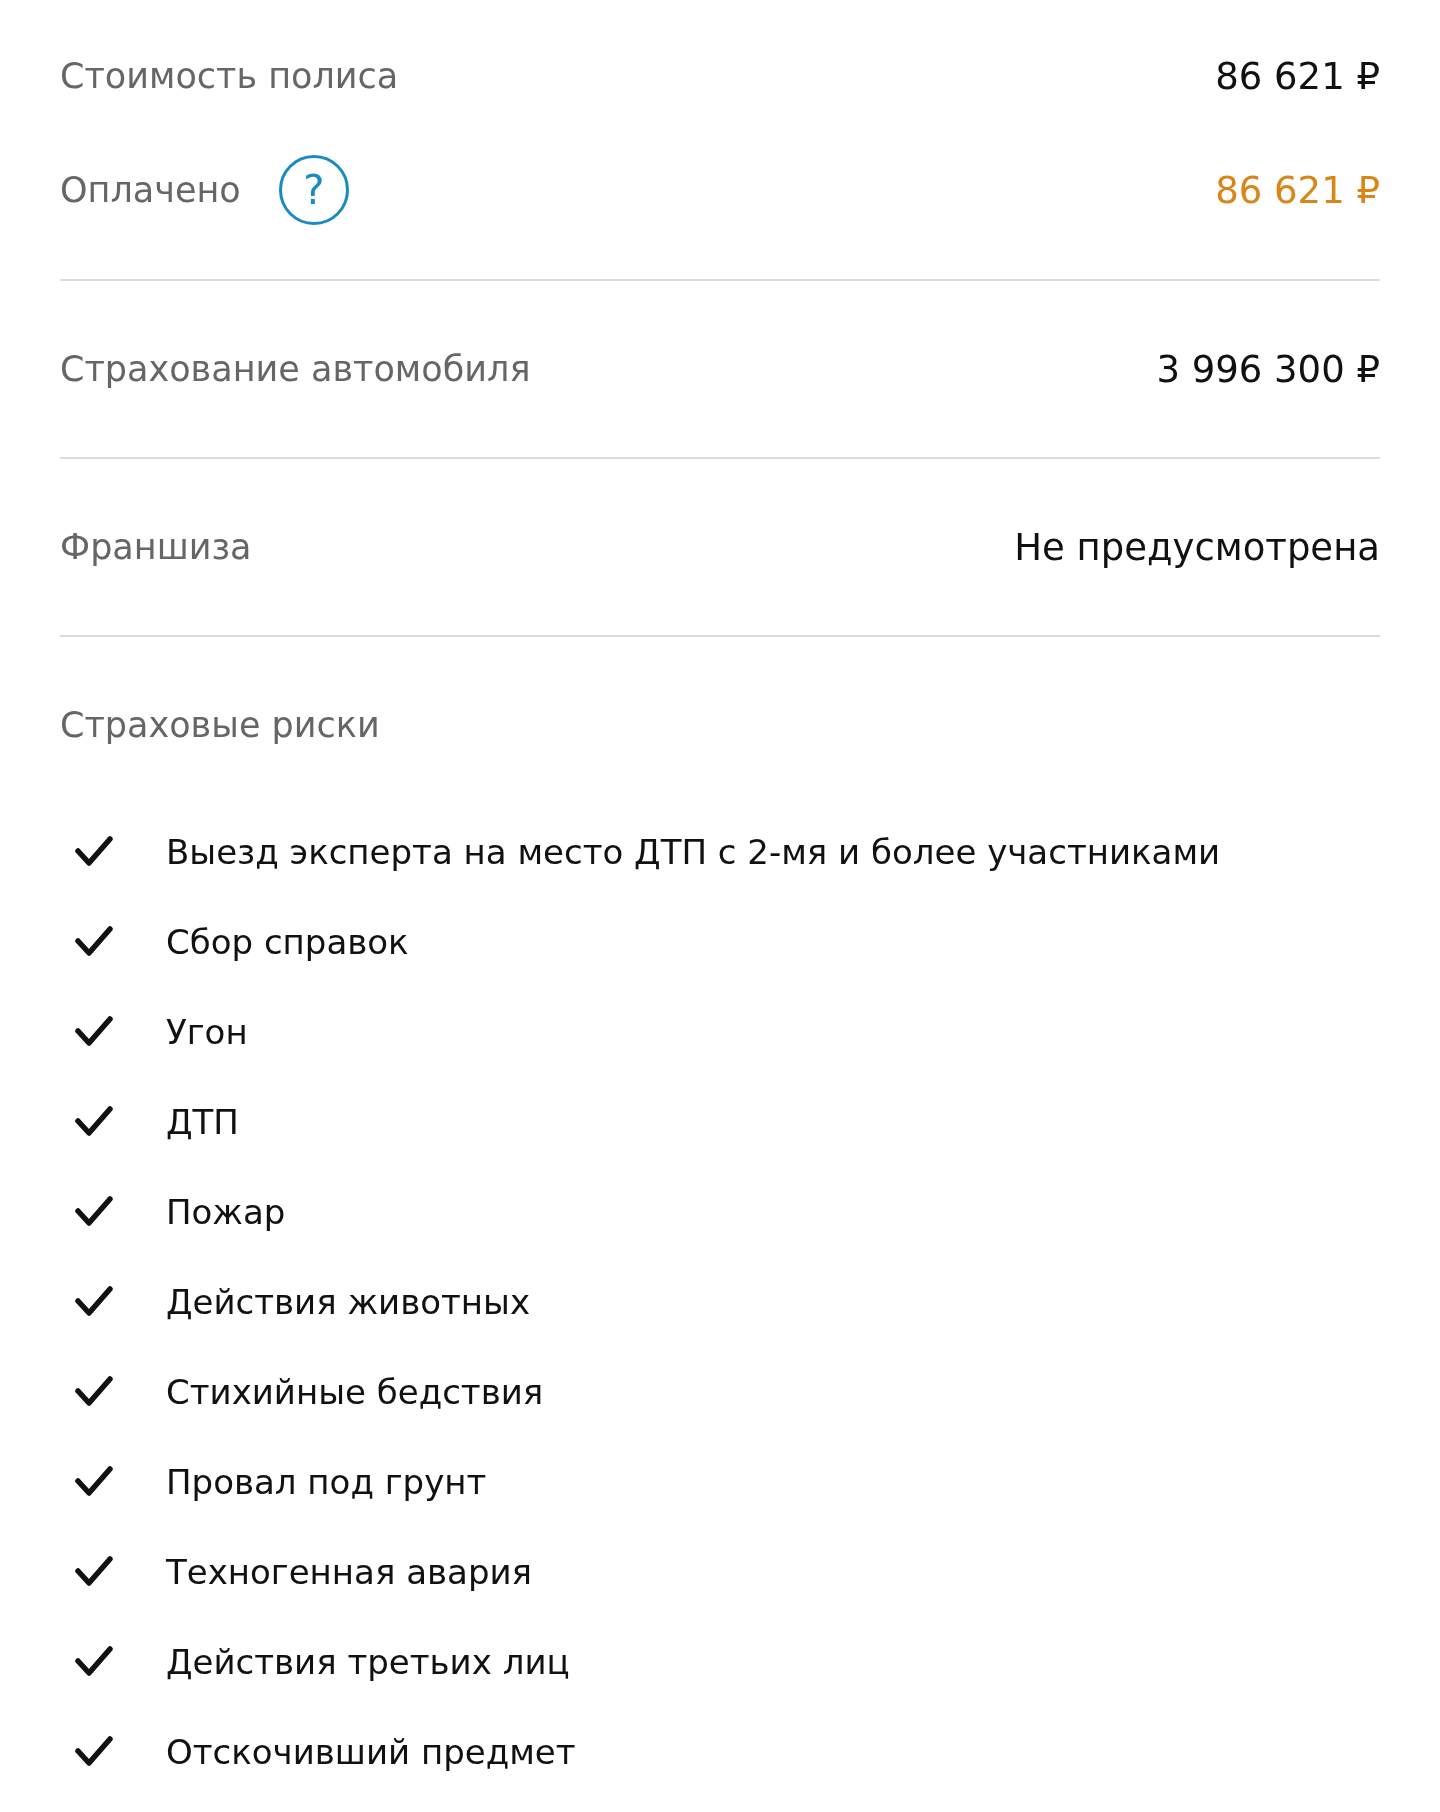  What do you see at coordinates (295, 369) in the screenshot?
I see `detail-label: Страхование автомобиля` at bounding box center [295, 369].